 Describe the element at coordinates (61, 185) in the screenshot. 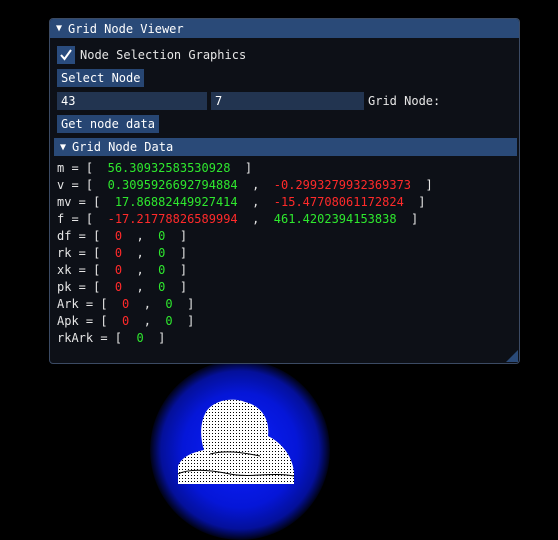

I see `row-label: v` at that location.